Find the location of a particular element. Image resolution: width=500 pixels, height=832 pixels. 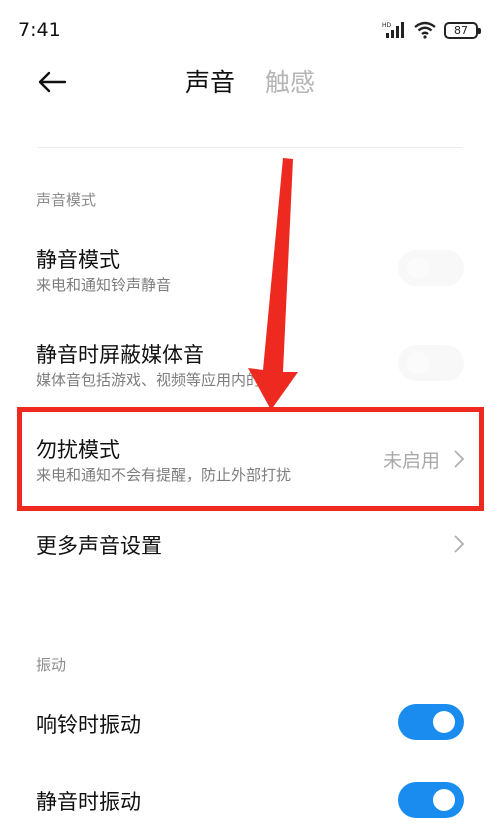

silent-mode-toggle is located at coordinates (431, 268).